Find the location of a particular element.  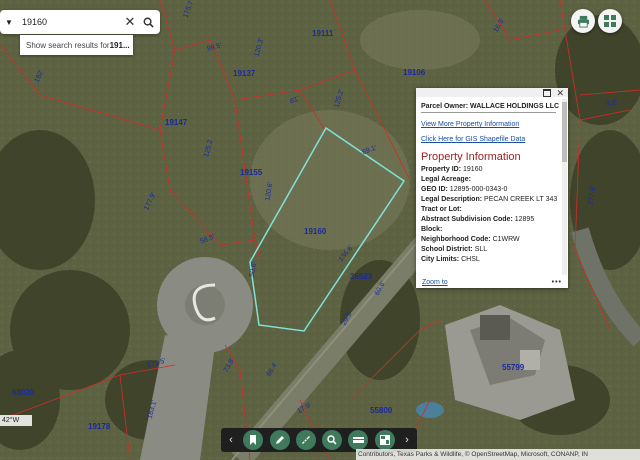

field-value: 19160 is located at coordinates (473, 169).